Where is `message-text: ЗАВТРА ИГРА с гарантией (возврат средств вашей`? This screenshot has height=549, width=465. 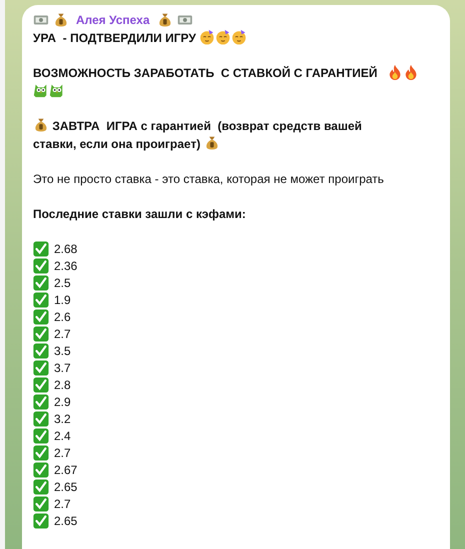 message-text: ЗАВТРА ИГРА с гарантией (возврат средств вашей is located at coordinates (206, 126).